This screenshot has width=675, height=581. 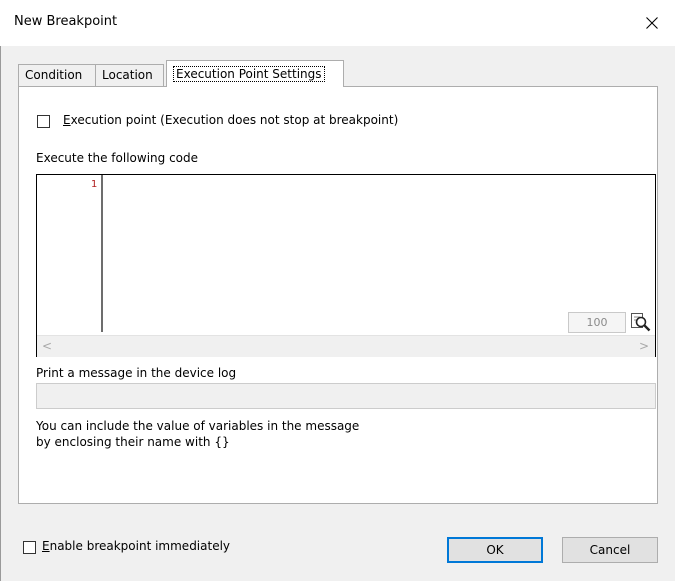 What do you see at coordinates (597, 322) in the screenshot?
I see `zoom-level-field: 100` at bounding box center [597, 322].